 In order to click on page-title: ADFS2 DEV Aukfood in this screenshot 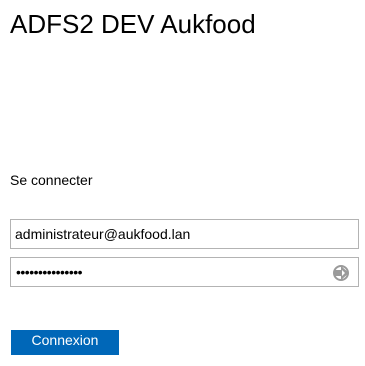, I will do `click(133, 24)`.